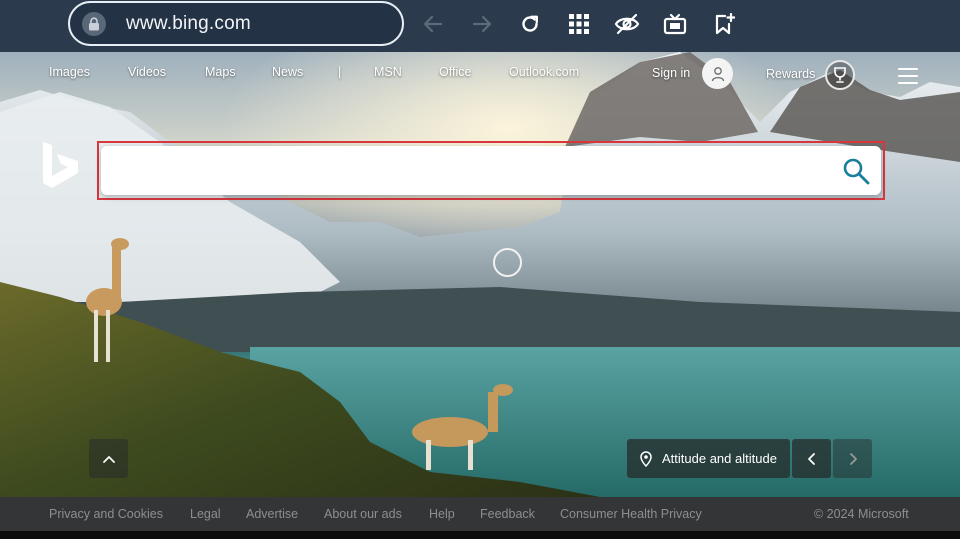  What do you see at coordinates (94, 23) in the screenshot?
I see `lock-icon` at bounding box center [94, 23].